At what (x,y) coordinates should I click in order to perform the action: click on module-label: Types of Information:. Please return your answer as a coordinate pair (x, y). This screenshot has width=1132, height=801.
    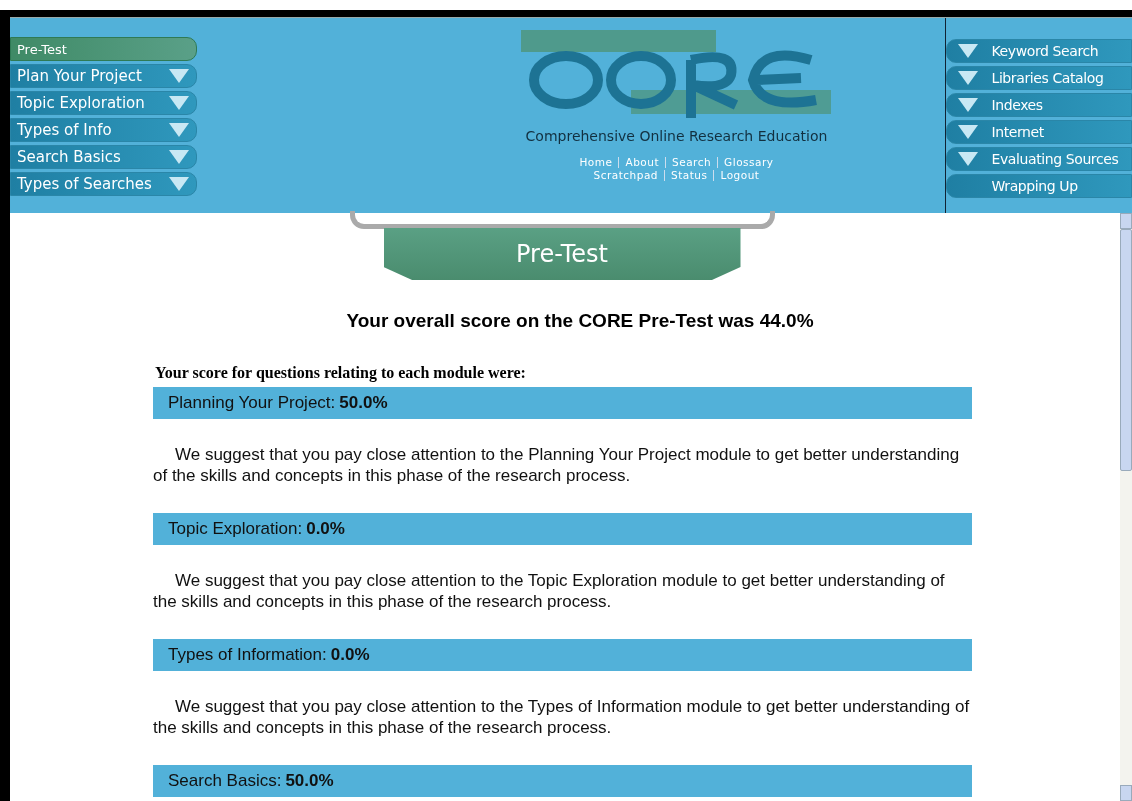
    Looking at the image, I should click on (247, 655).